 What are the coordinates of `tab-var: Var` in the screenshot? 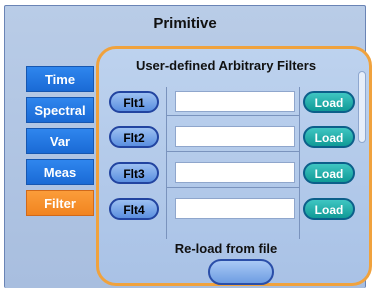 It's located at (60, 141).